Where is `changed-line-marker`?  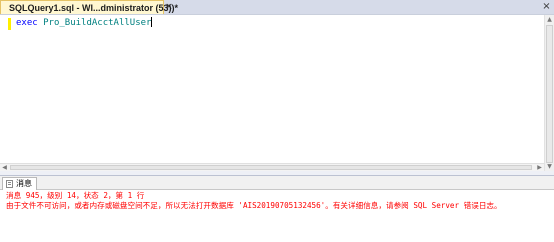
changed-line-marker is located at coordinates (9, 24).